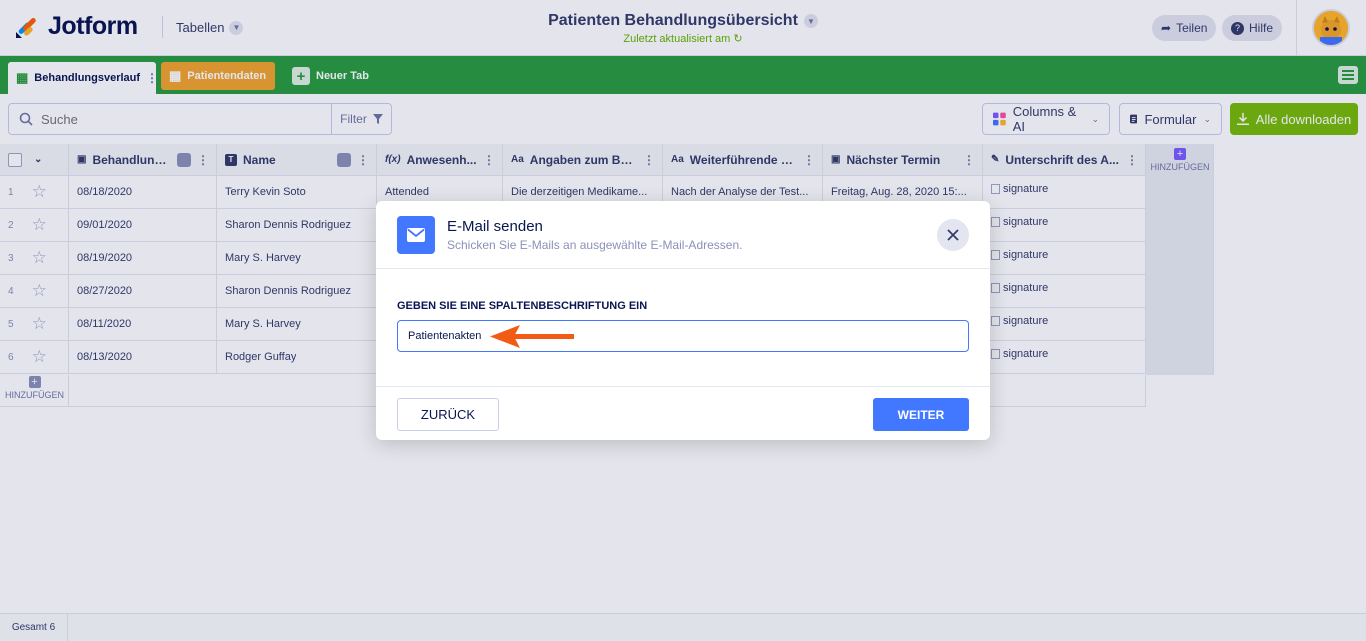 This screenshot has height=641, width=1366. What do you see at coordinates (522, 306) in the screenshot?
I see `column-label-field-label: GEBEN SIE EINE SPALTENBESCHRIFTUNG EIN` at bounding box center [522, 306].